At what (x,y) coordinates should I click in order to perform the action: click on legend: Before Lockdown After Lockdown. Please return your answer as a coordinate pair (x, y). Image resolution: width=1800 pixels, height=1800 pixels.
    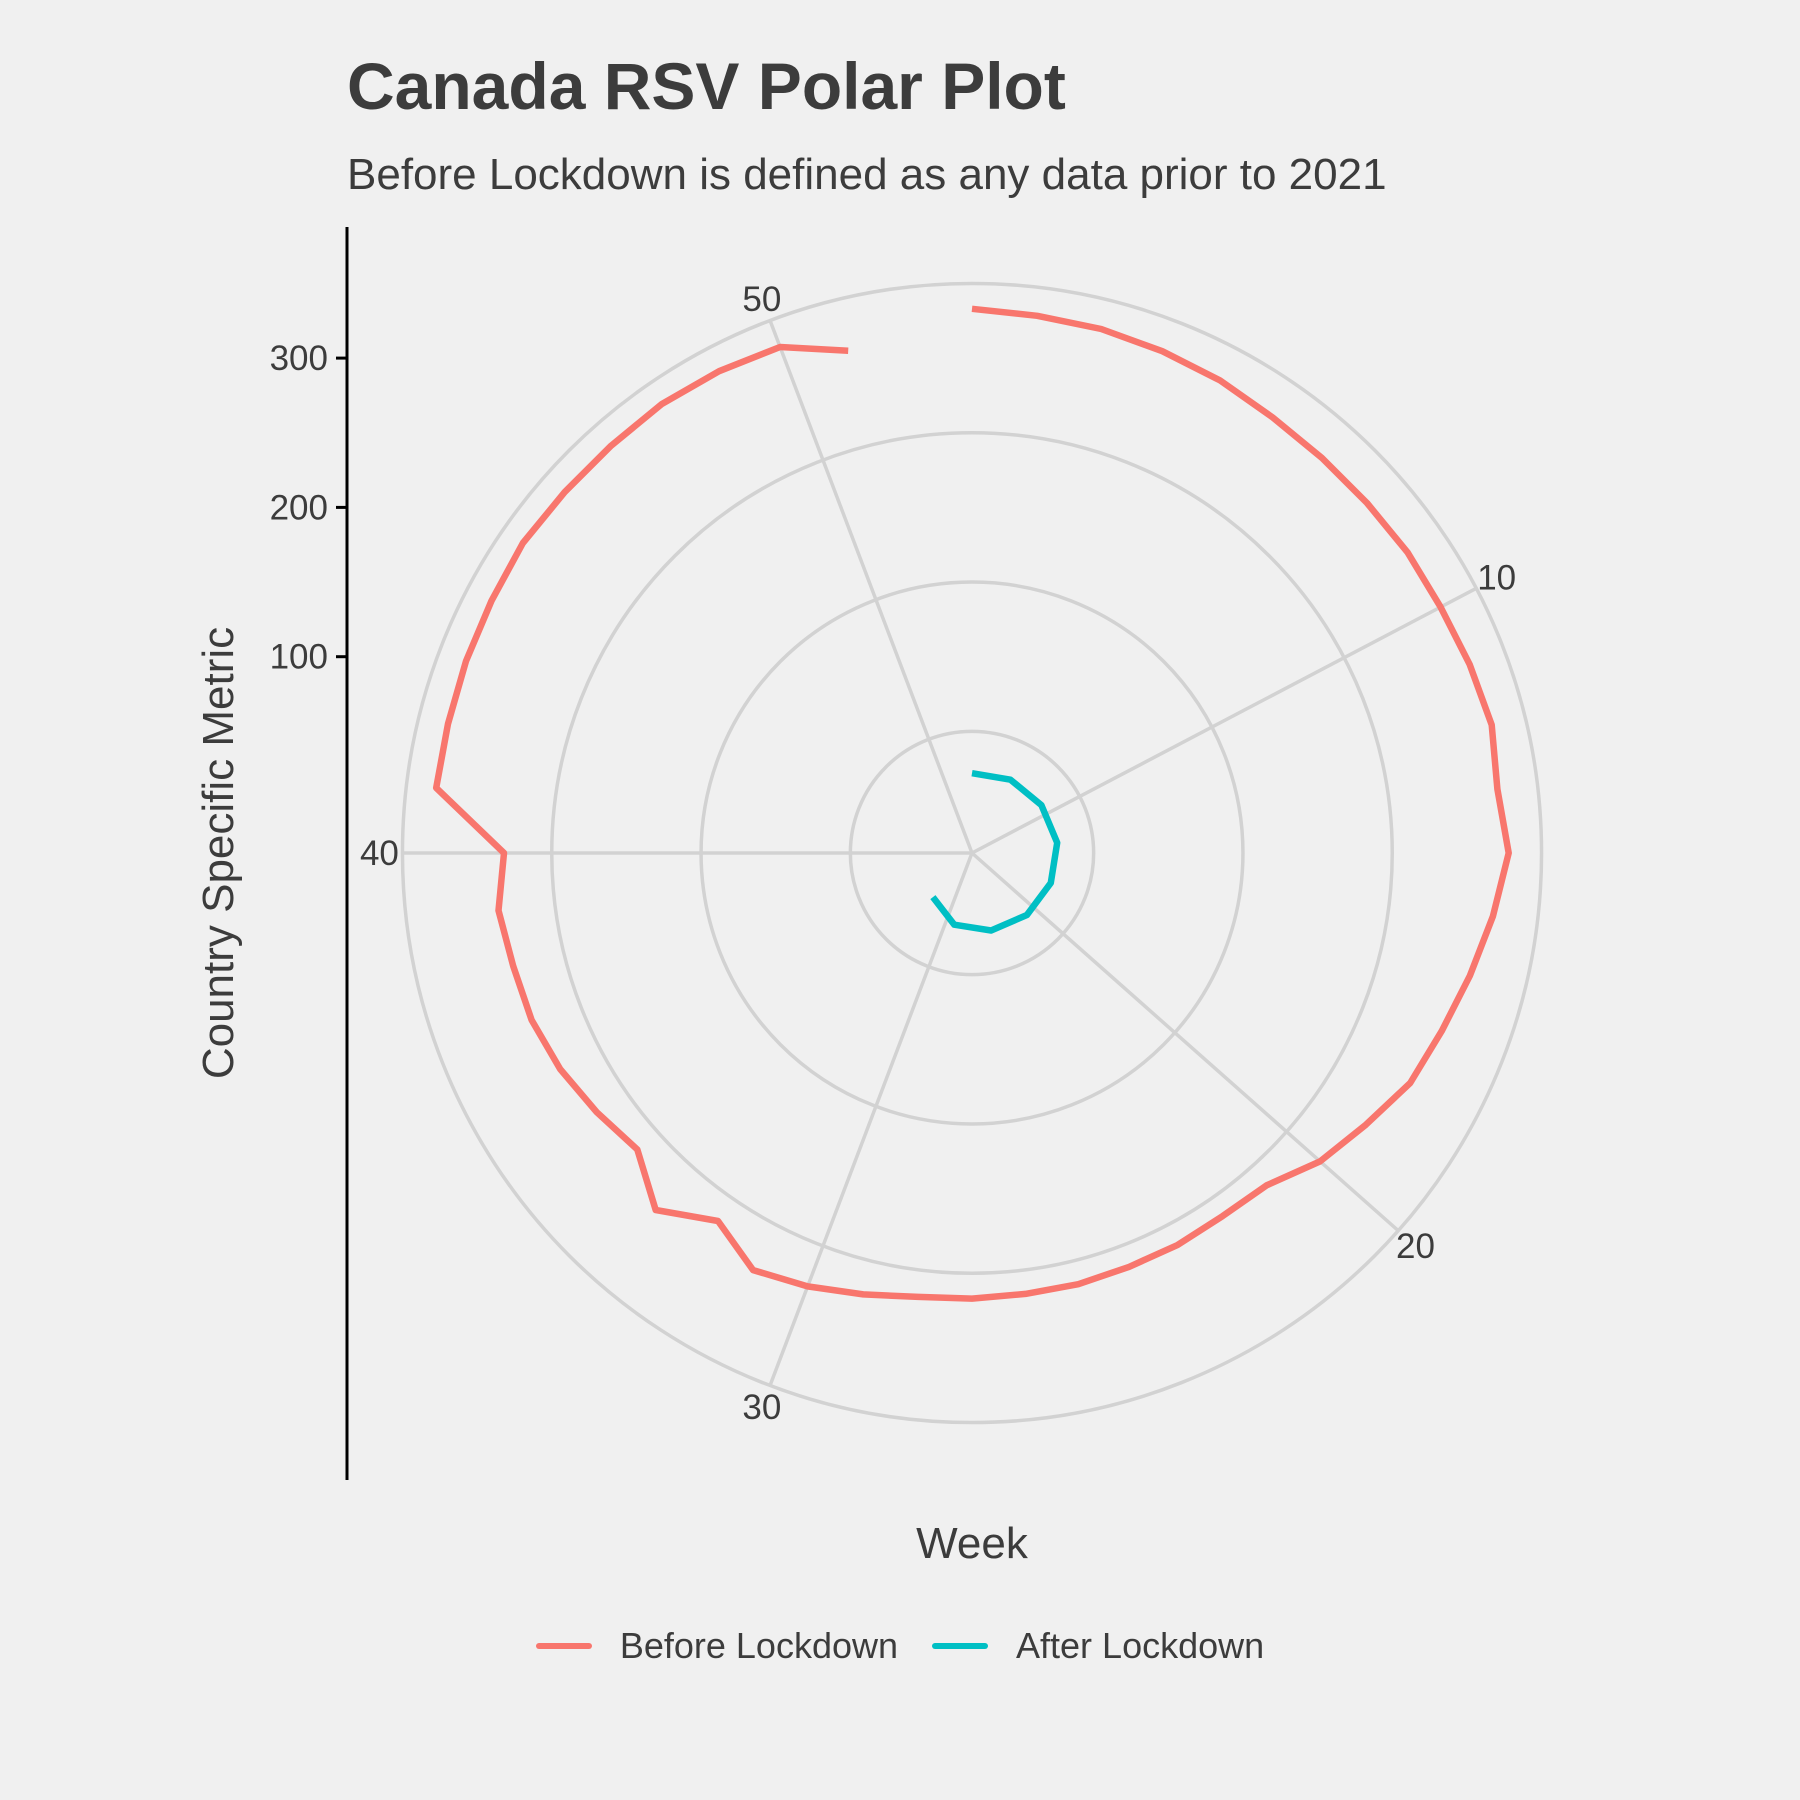
    Looking at the image, I should click on (900, 1646).